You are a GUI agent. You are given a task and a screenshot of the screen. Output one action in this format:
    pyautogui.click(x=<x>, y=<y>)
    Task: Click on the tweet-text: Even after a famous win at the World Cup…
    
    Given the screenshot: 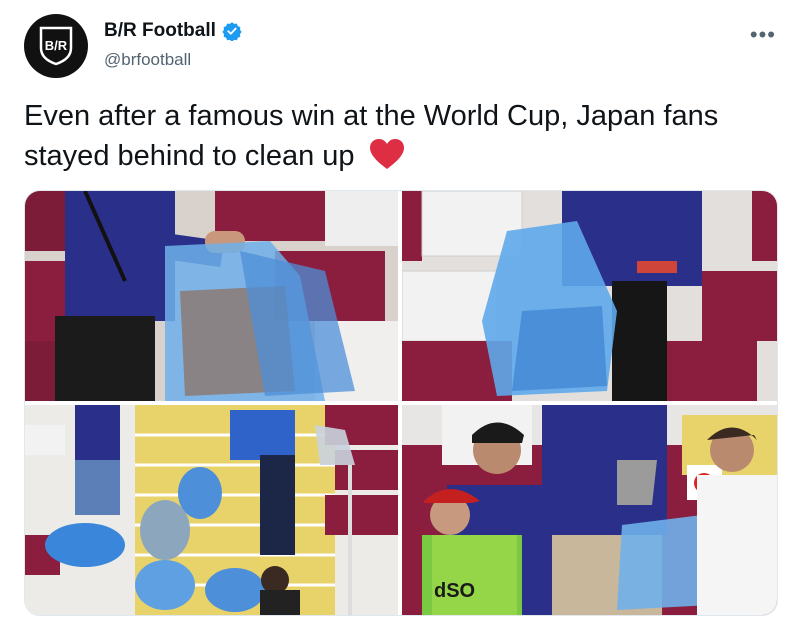 What is the action you would take?
    pyautogui.click(x=400, y=136)
    